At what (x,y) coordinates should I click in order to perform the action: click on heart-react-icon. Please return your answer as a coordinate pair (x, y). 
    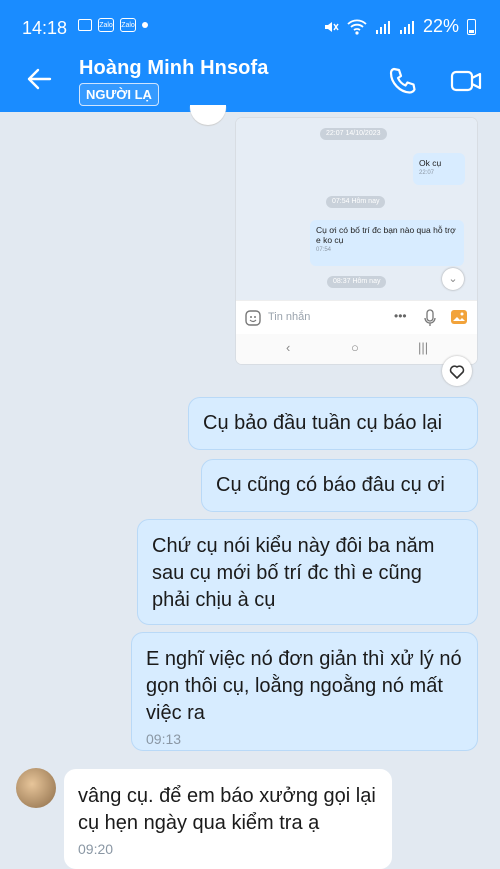
    Looking at the image, I should click on (457, 371).